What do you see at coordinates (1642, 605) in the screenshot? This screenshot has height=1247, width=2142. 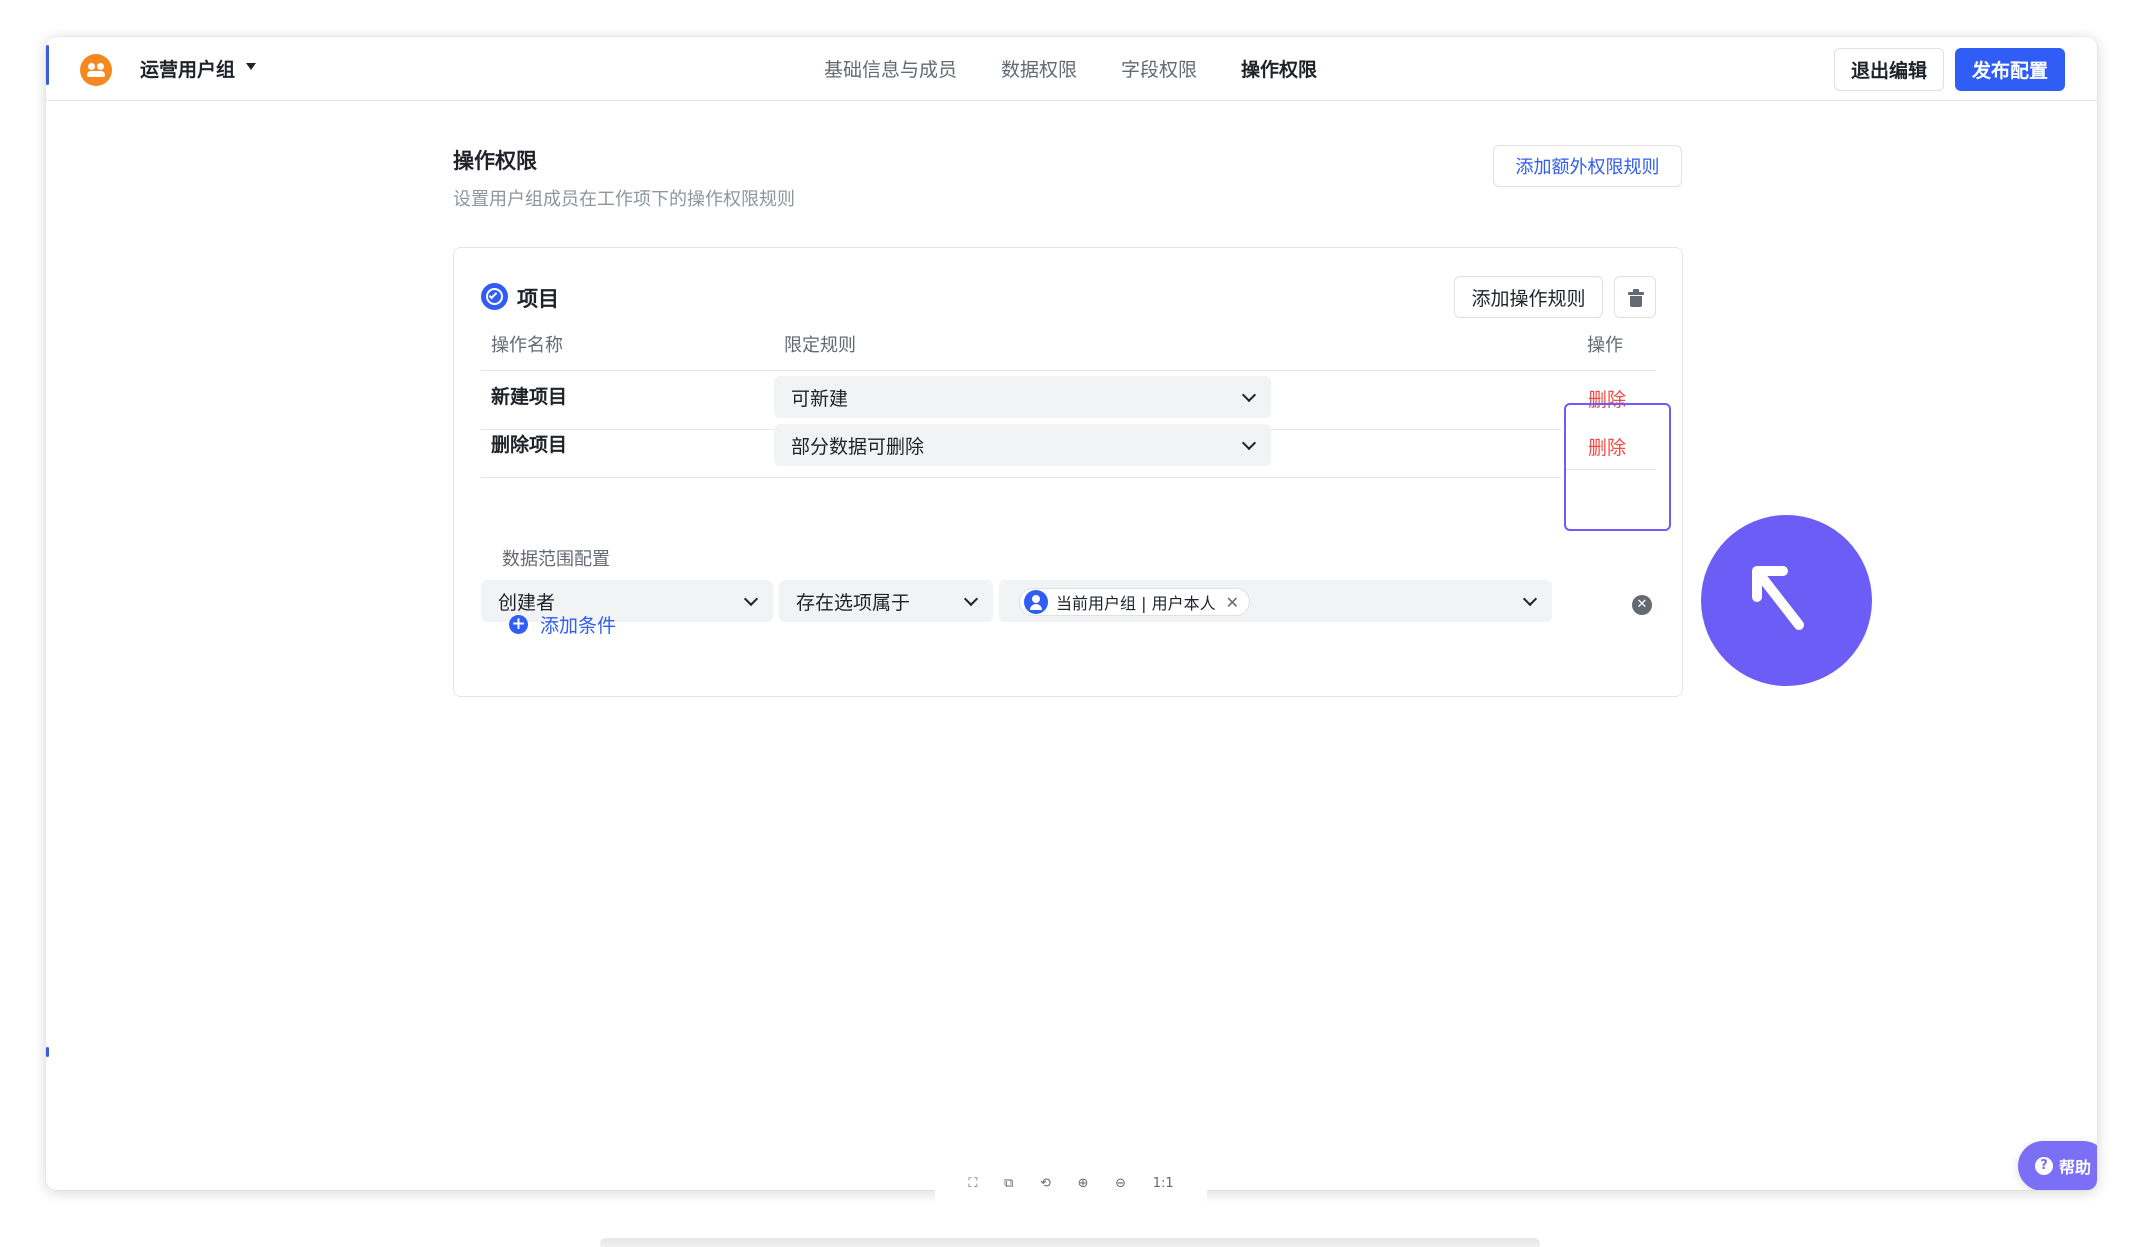 I see `clear-condition-icon: ✕` at bounding box center [1642, 605].